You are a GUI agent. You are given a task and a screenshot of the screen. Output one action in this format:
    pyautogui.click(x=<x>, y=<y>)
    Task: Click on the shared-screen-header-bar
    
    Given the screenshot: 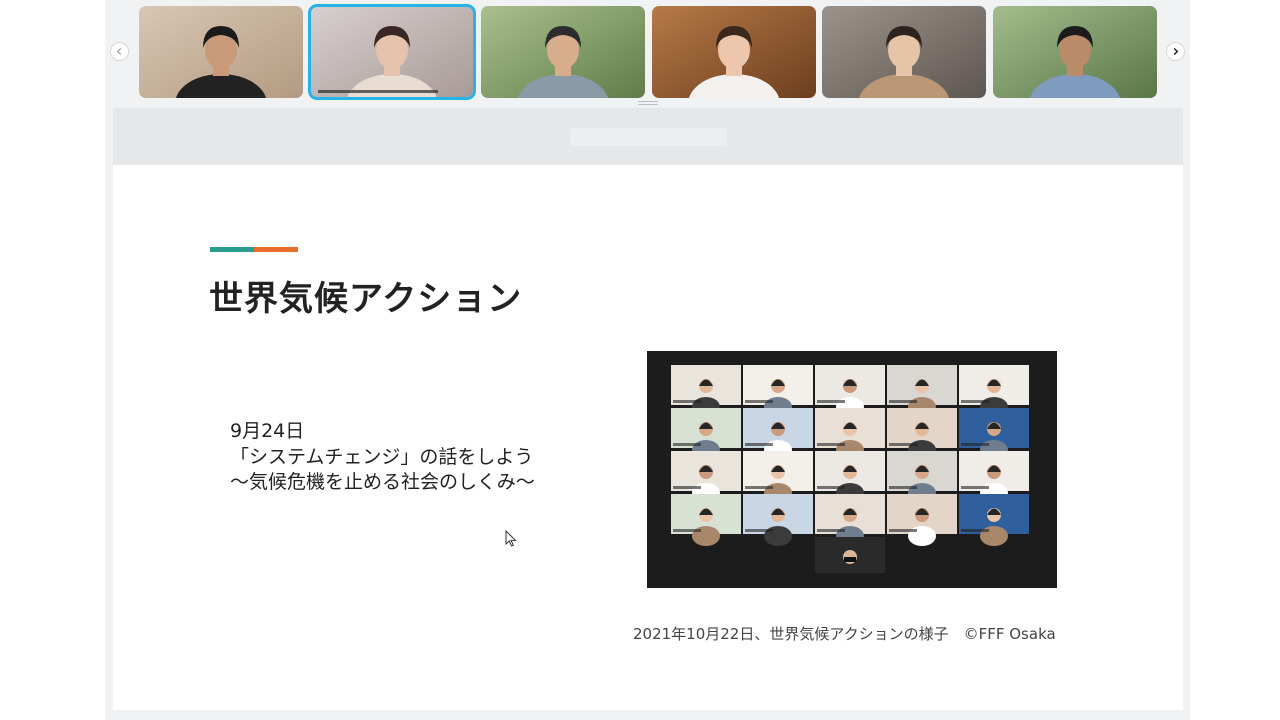 What is the action you would take?
    pyautogui.click(x=648, y=136)
    